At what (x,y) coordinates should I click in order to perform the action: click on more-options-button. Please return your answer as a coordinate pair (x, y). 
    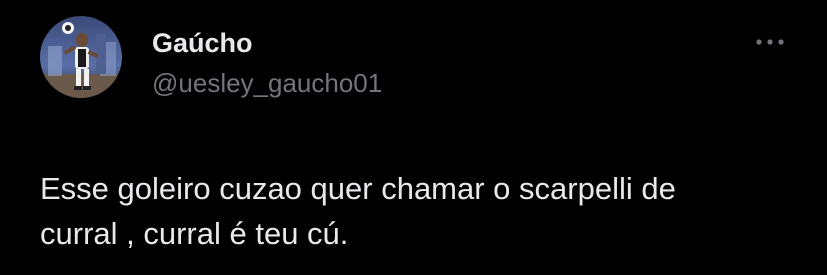
    Looking at the image, I should click on (770, 42).